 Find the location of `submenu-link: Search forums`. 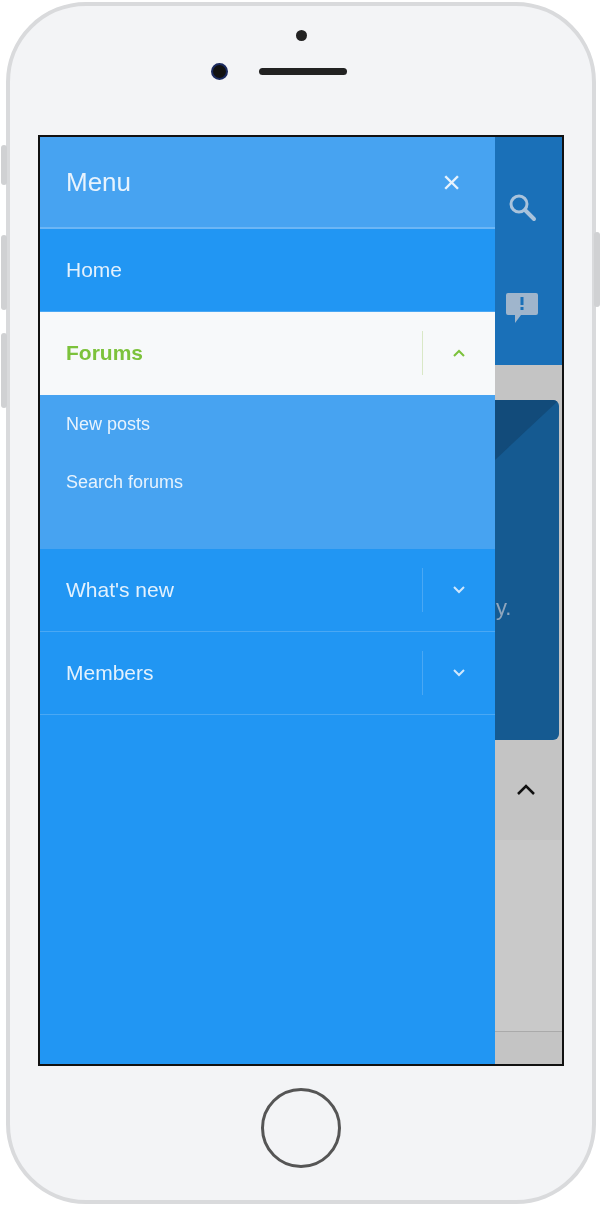

submenu-link: Search forums is located at coordinates (112, 482).